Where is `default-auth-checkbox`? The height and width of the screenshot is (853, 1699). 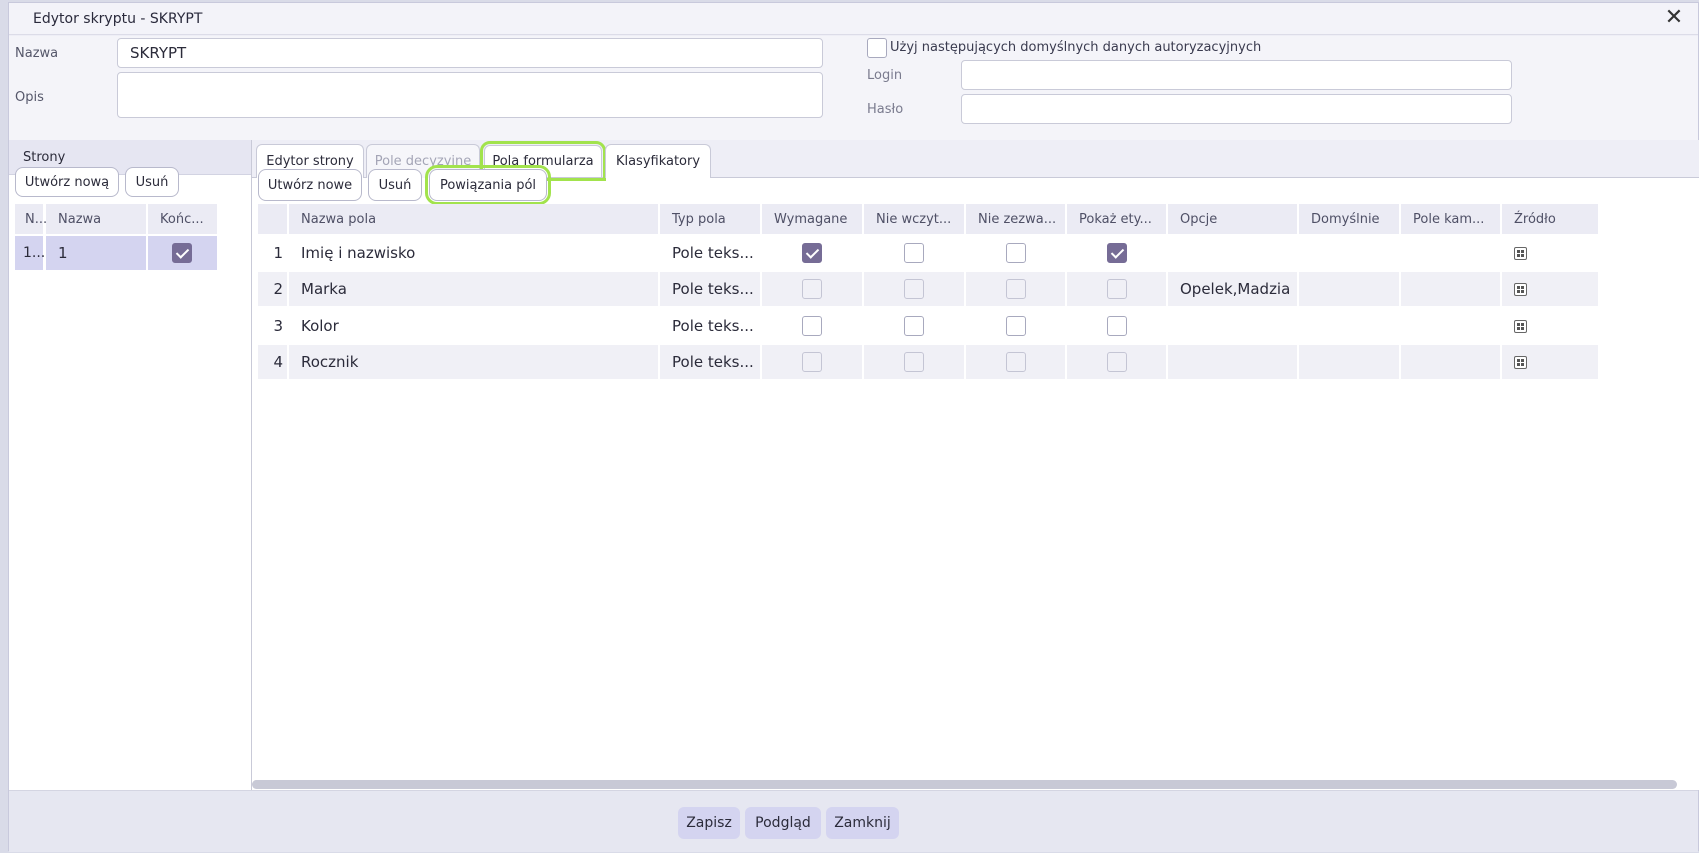 default-auth-checkbox is located at coordinates (877, 48).